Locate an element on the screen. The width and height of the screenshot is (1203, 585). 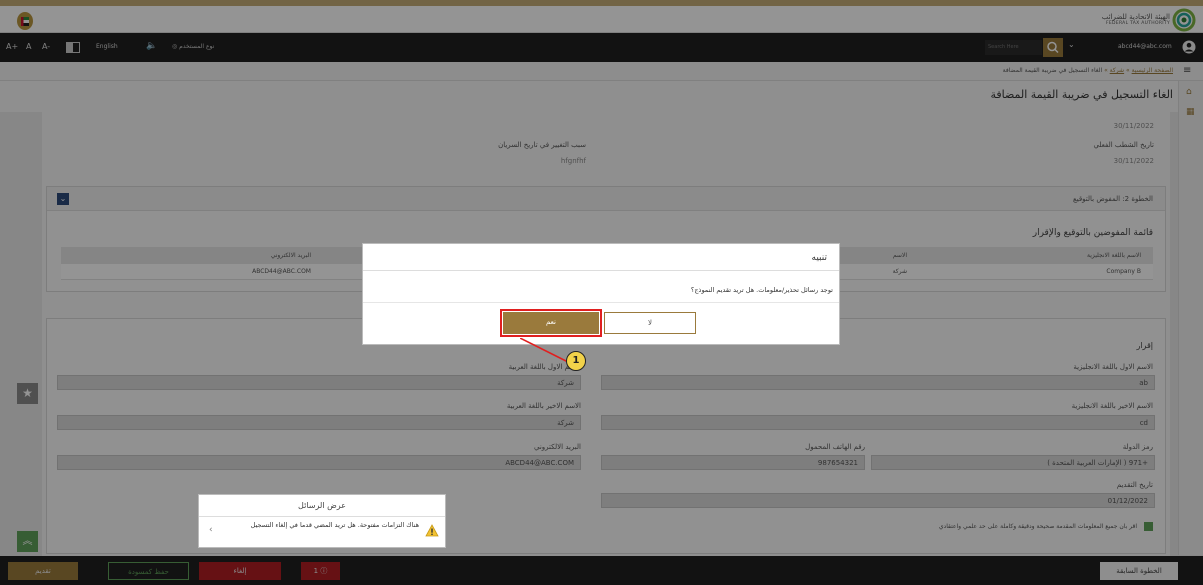
no-button: لا is located at coordinates (650, 323).